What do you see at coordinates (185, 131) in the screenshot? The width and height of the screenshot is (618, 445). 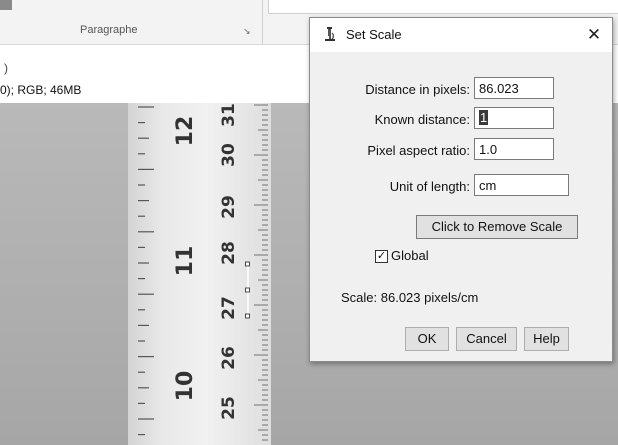 I see `inch-number: 12` at bounding box center [185, 131].